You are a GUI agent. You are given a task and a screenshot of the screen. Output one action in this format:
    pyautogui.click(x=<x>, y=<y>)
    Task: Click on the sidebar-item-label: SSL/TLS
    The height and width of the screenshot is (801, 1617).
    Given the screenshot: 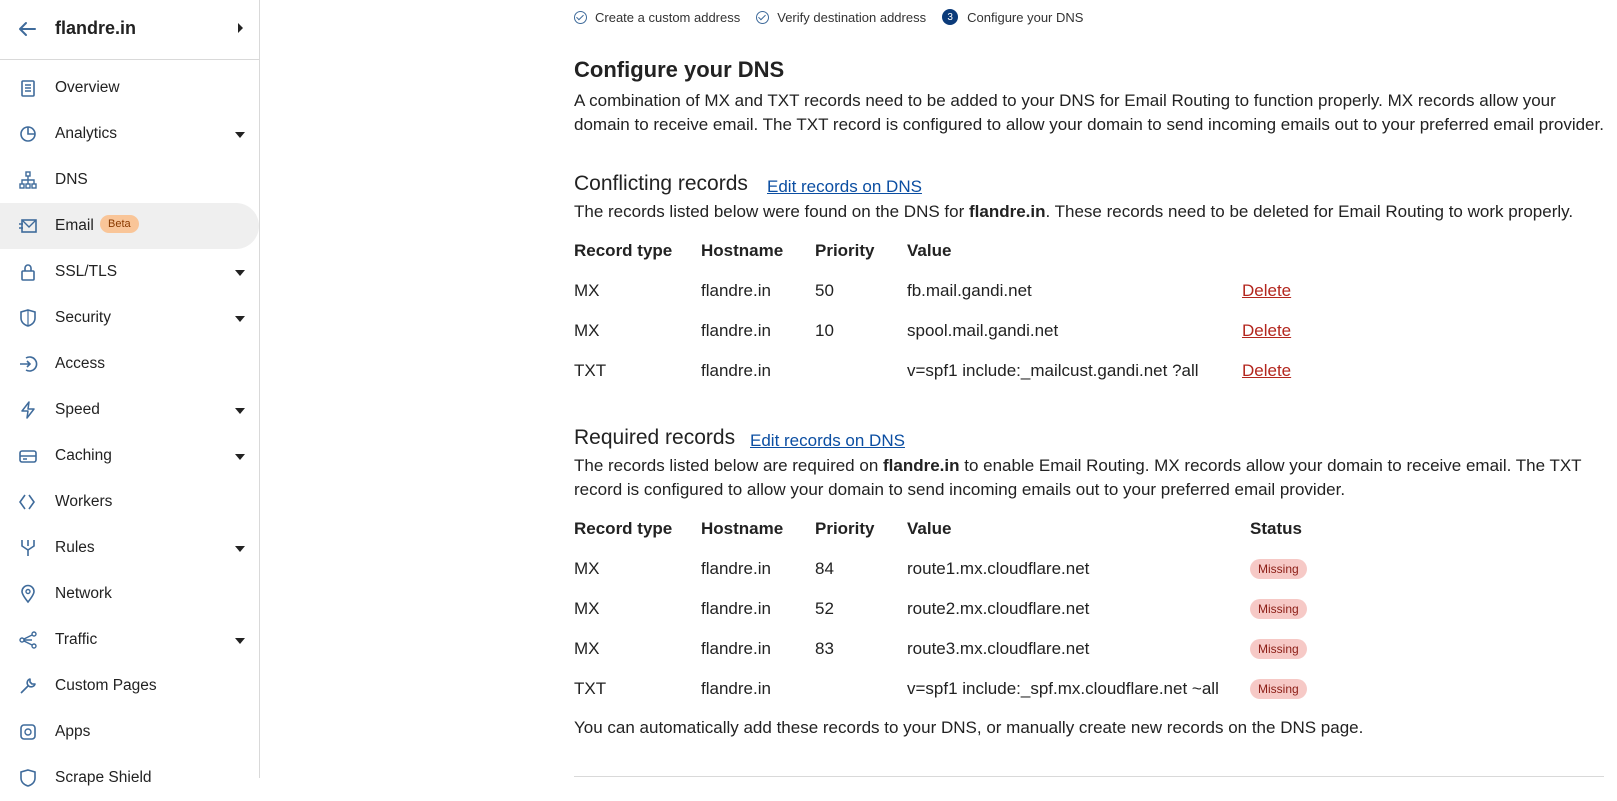 What is the action you would take?
    pyautogui.click(x=86, y=271)
    